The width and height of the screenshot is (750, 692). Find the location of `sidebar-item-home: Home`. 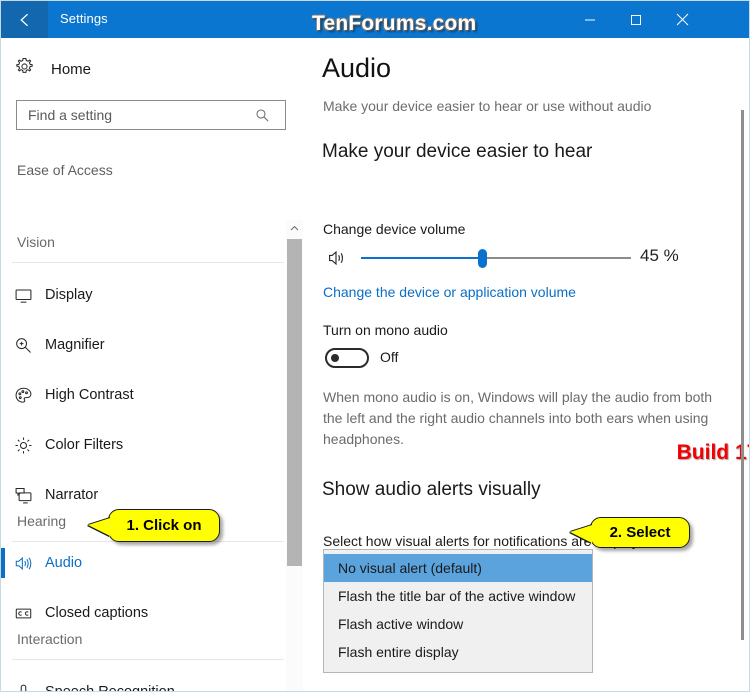

sidebar-item-home: Home is located at coordinates (53, 69).